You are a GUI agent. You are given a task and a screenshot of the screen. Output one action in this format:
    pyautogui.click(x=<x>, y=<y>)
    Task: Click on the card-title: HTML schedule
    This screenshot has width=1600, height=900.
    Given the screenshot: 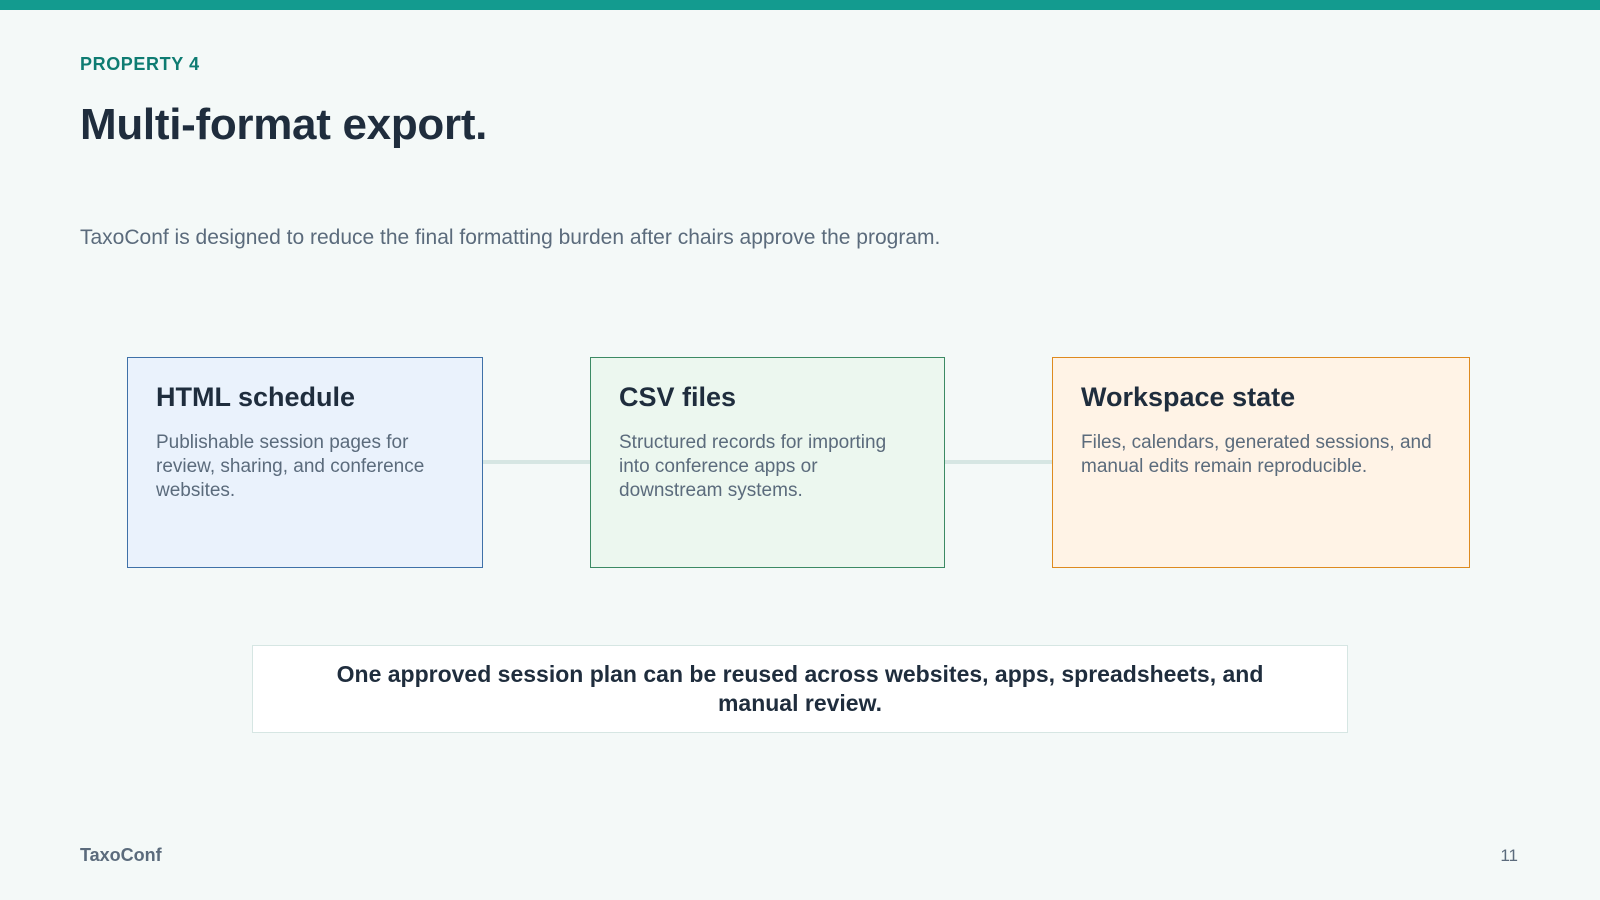 What is the action you would take?
    pyautogui.click(x=256, y=397)
    